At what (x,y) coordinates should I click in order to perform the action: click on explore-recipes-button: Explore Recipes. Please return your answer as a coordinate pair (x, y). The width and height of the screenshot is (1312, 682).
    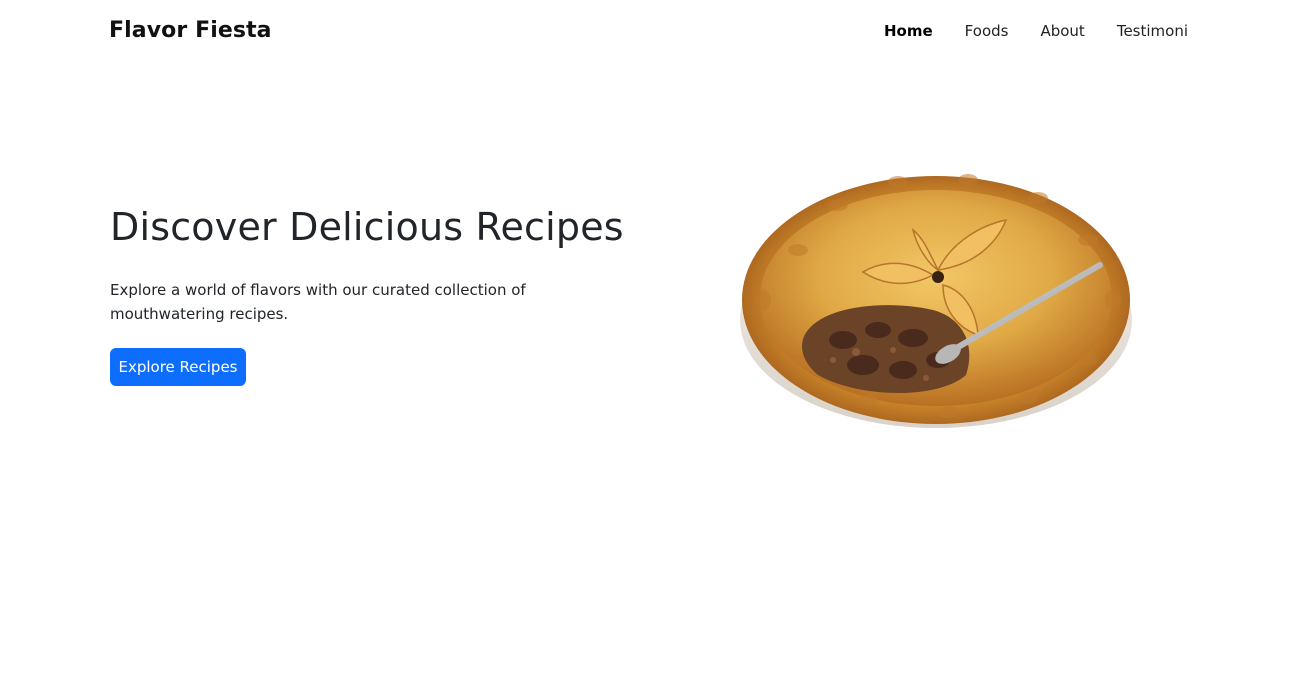
    Looking at the image, I should click on (178, 367).